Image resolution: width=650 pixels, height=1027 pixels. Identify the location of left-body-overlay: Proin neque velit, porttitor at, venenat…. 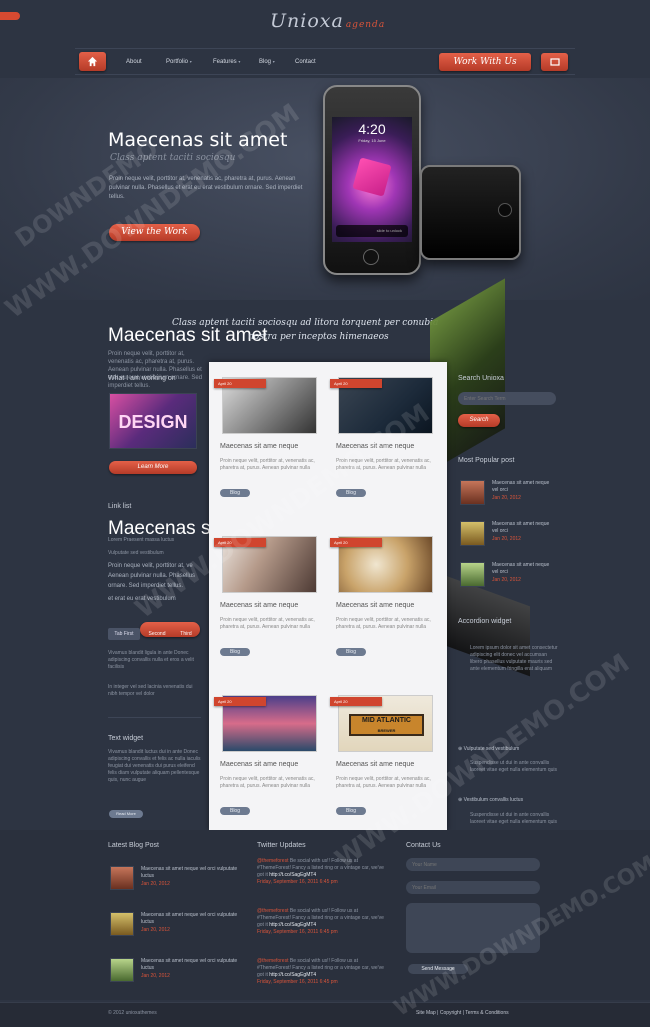
(158, 370).